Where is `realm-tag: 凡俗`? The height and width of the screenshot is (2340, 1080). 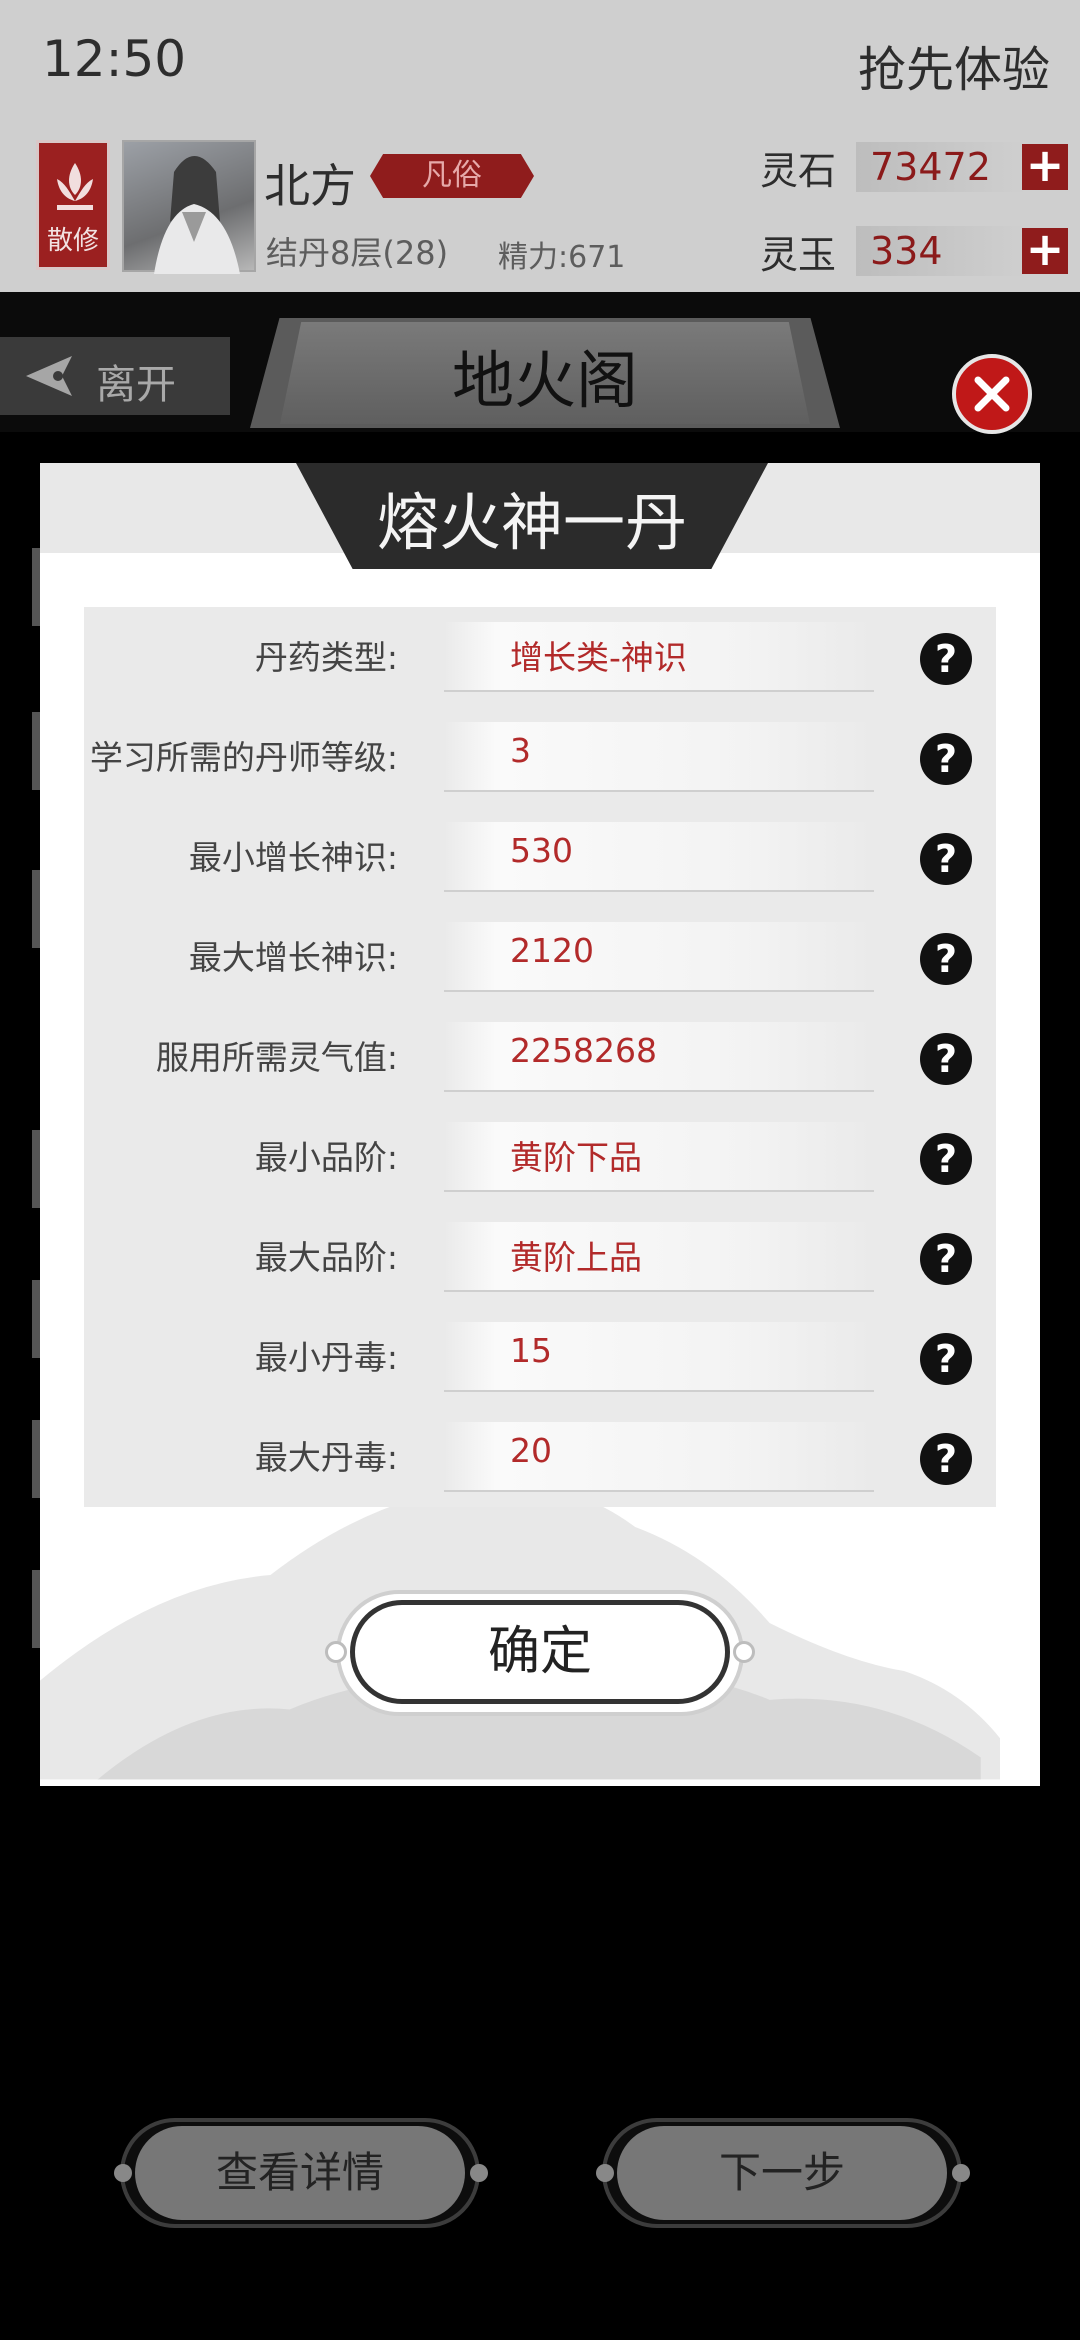
realm-tag: 凡俗 is located at coordinates (452, 176).